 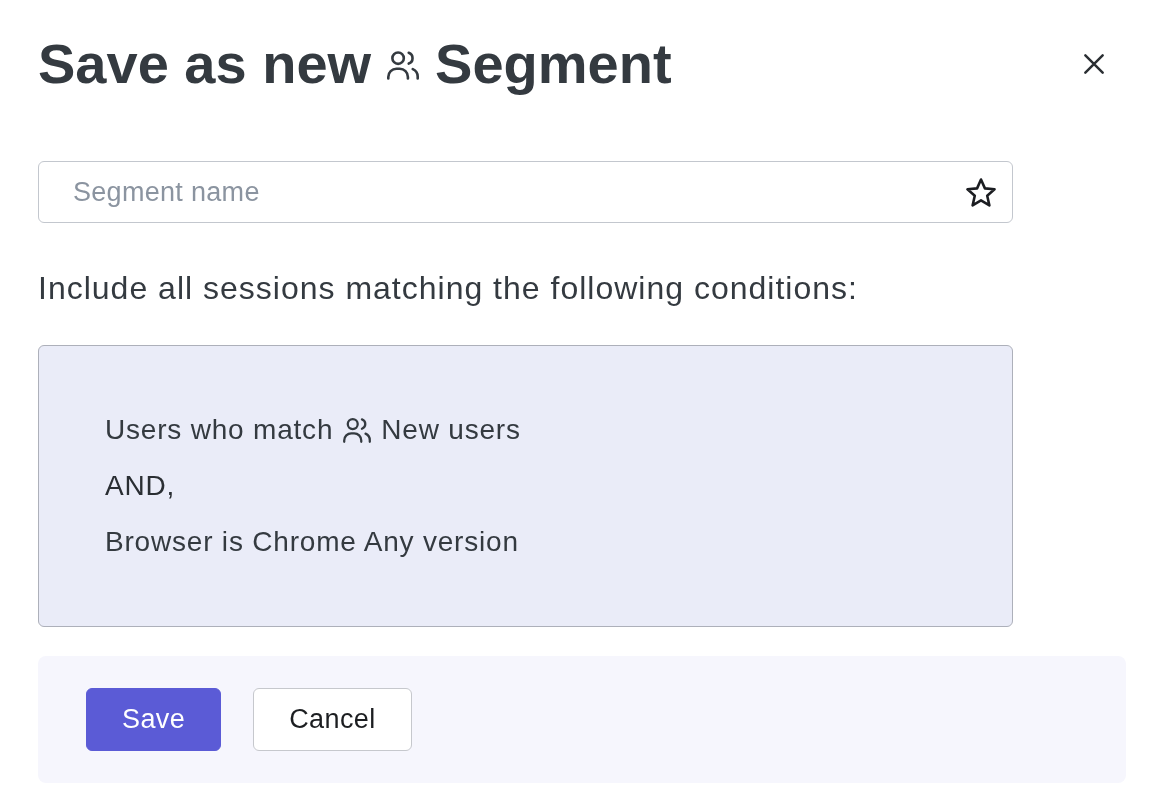 I want to click on close-button, so click(x=1094, y=63).